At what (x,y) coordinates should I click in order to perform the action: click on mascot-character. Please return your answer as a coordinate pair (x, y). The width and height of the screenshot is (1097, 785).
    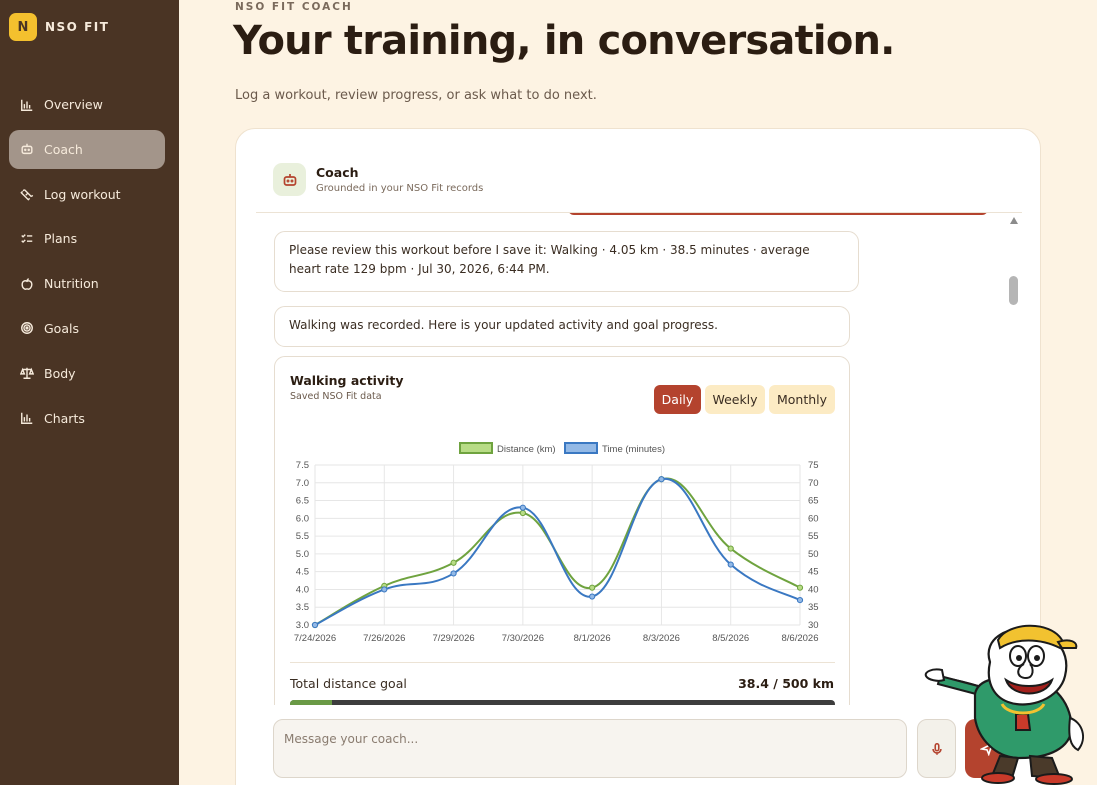
    Looking at the image, I should click on (1008, 701).